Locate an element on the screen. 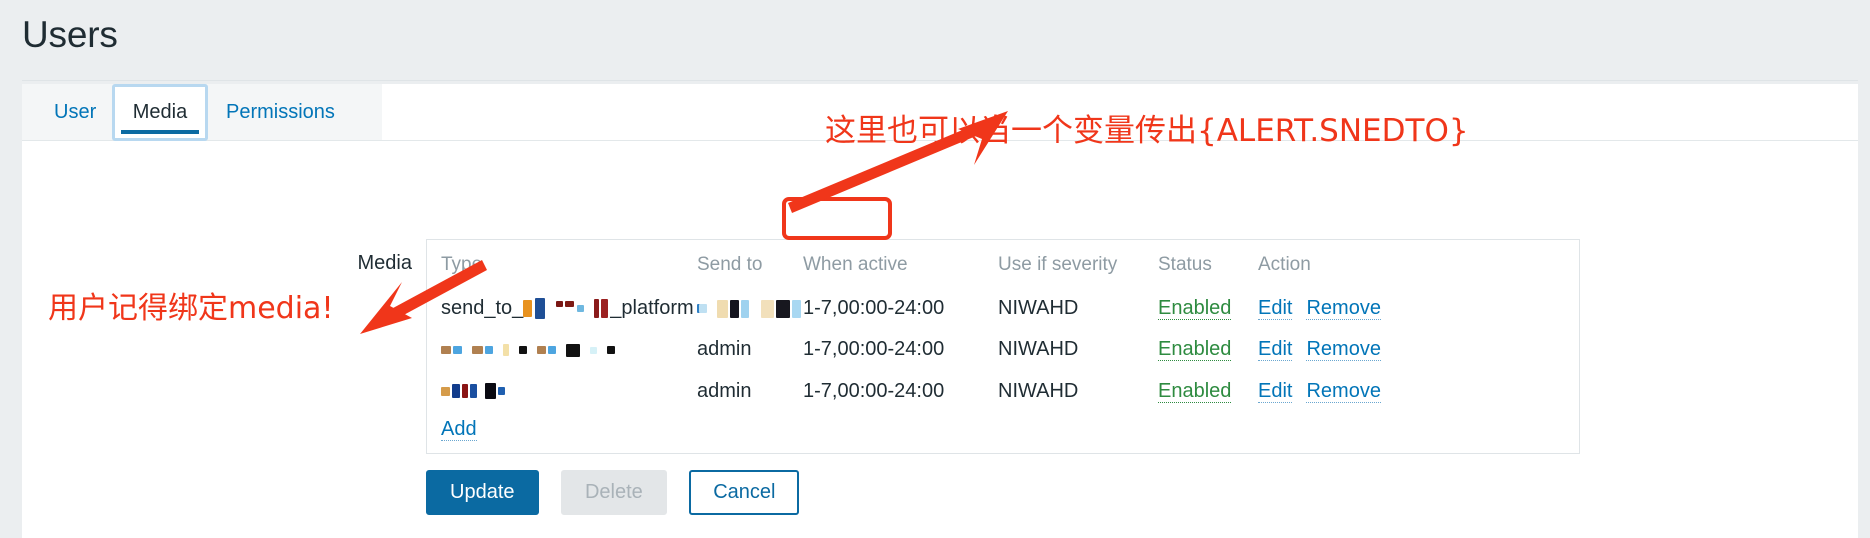 This screenshot has width=1870, height=538. cancel-button: Cancel is located at coordinates (744, 492).